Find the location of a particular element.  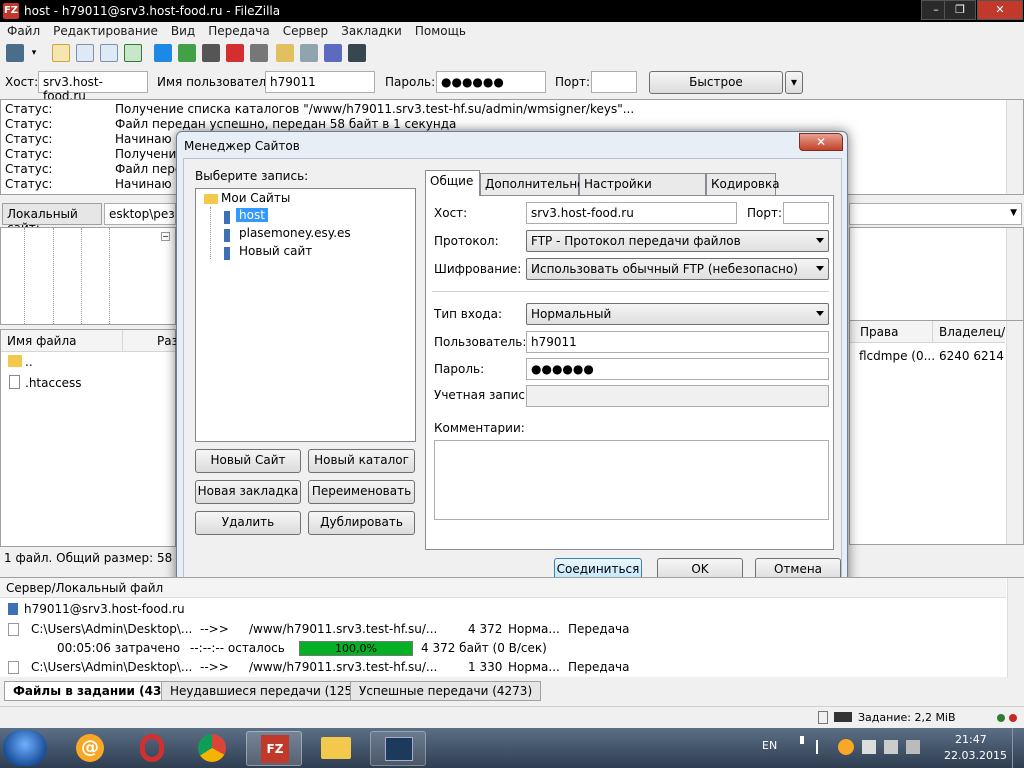

sync-browse-icon is located at coordinates (333, 53).